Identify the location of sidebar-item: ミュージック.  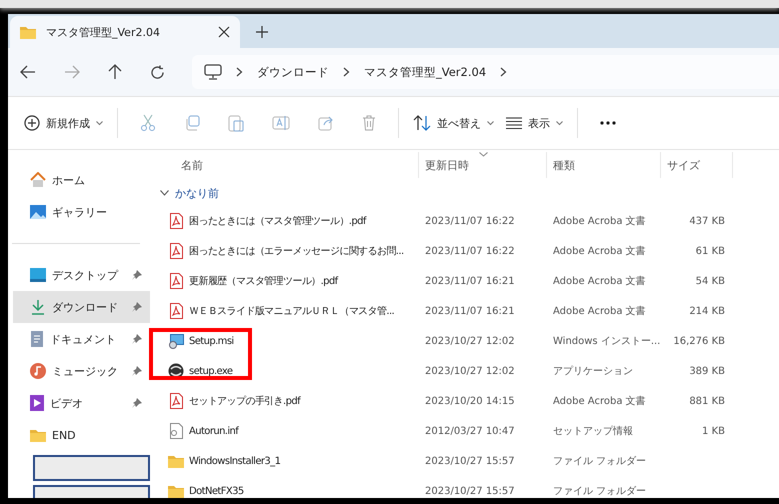
(81, 371).